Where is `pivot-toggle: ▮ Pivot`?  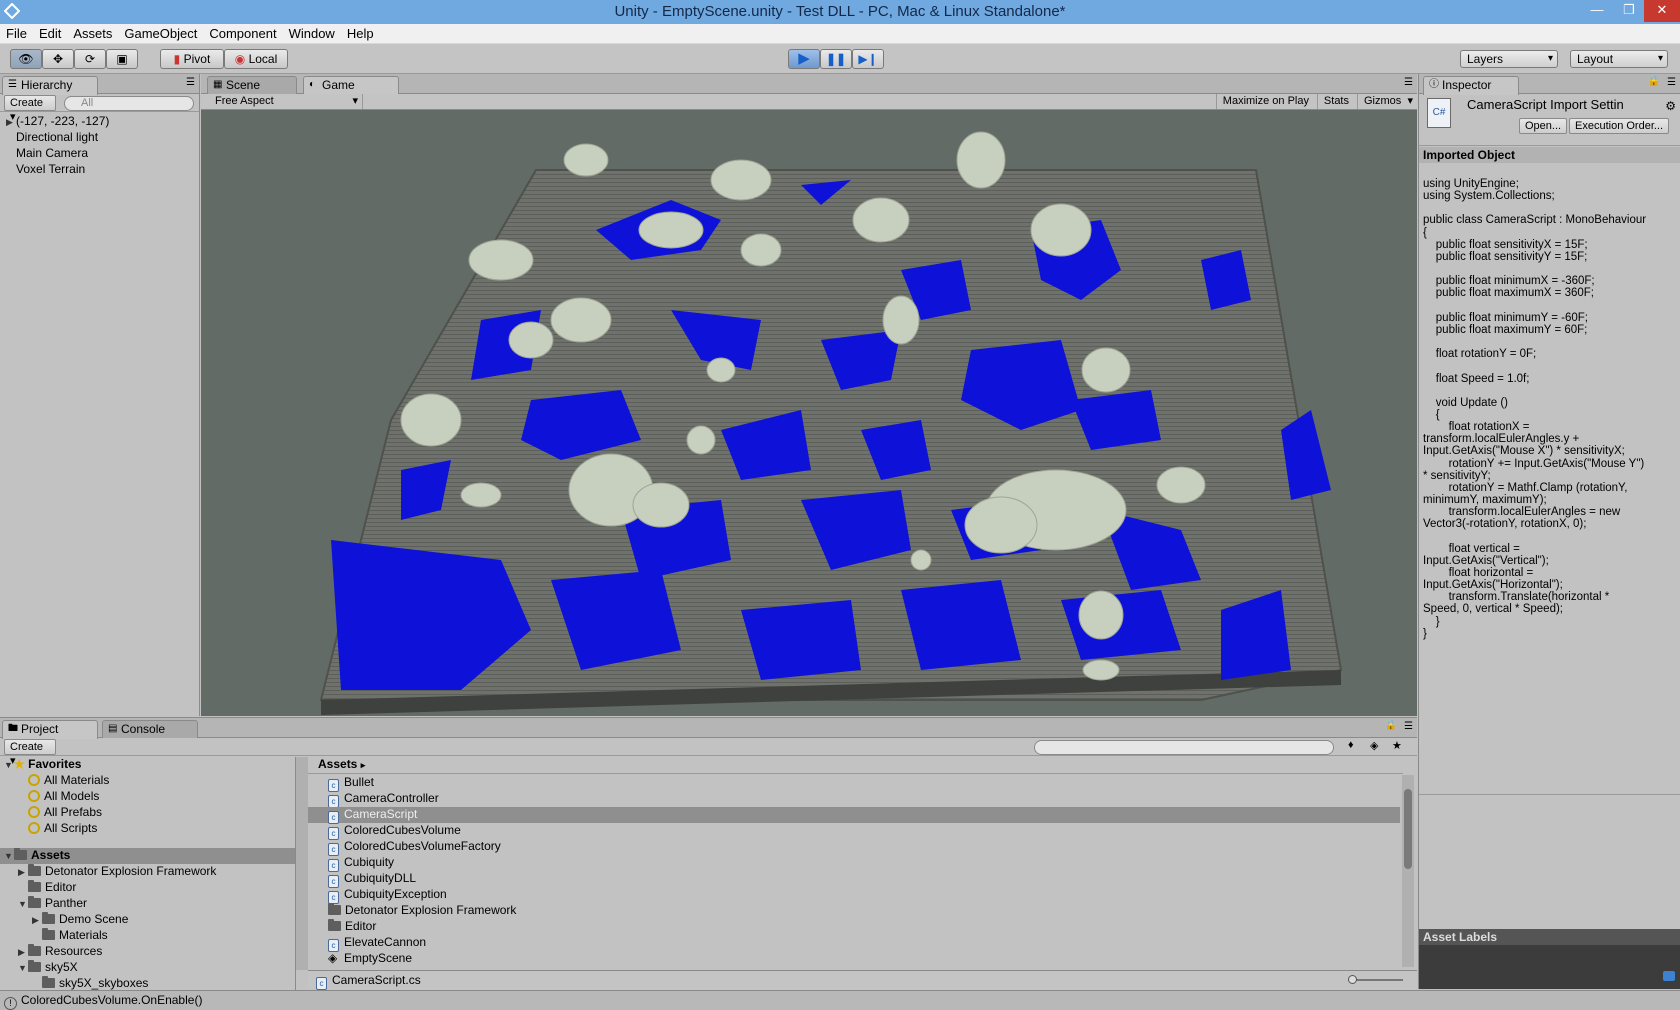 pivot-toggle: ▮ Pivot is located at coordinates (192, 59).